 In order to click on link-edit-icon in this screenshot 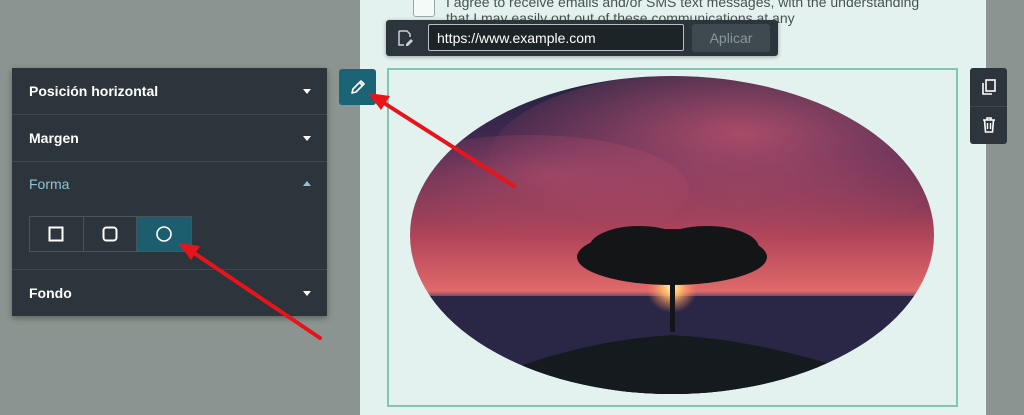, I will do `click(405, 38)`.